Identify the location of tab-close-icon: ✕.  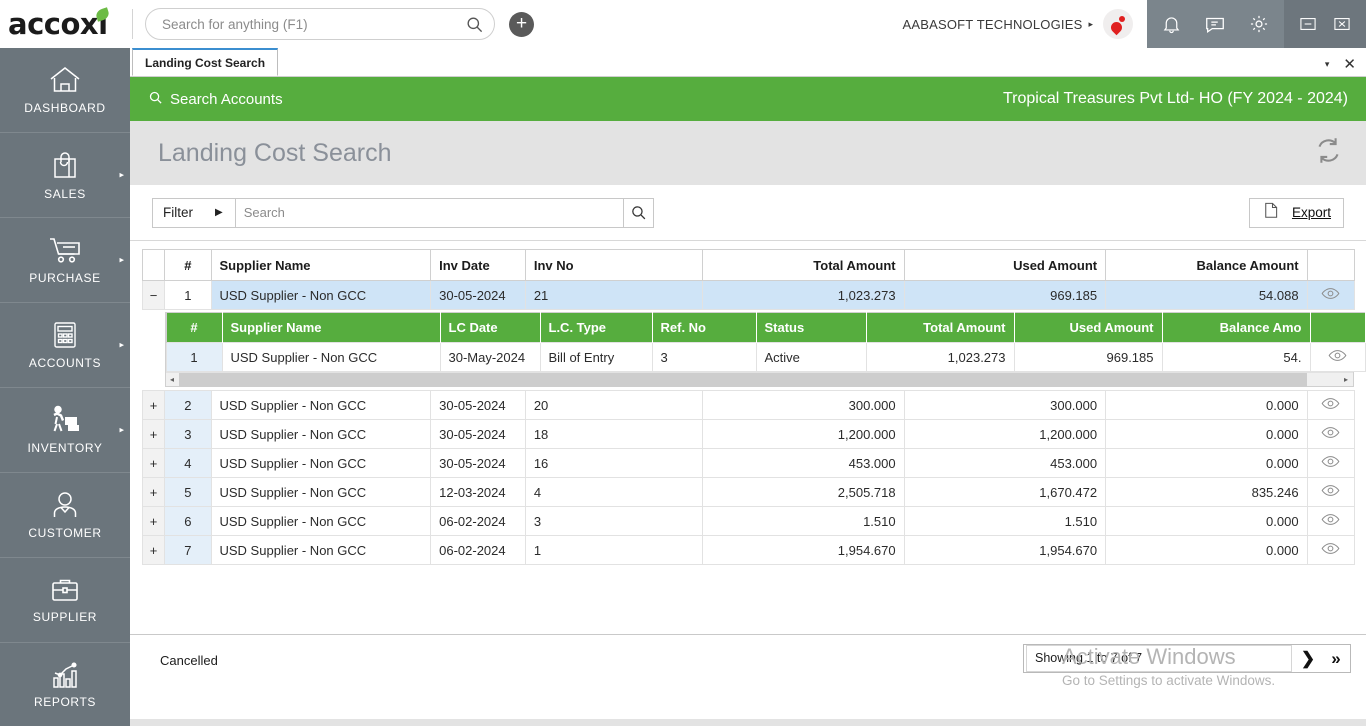
(1349, 64).